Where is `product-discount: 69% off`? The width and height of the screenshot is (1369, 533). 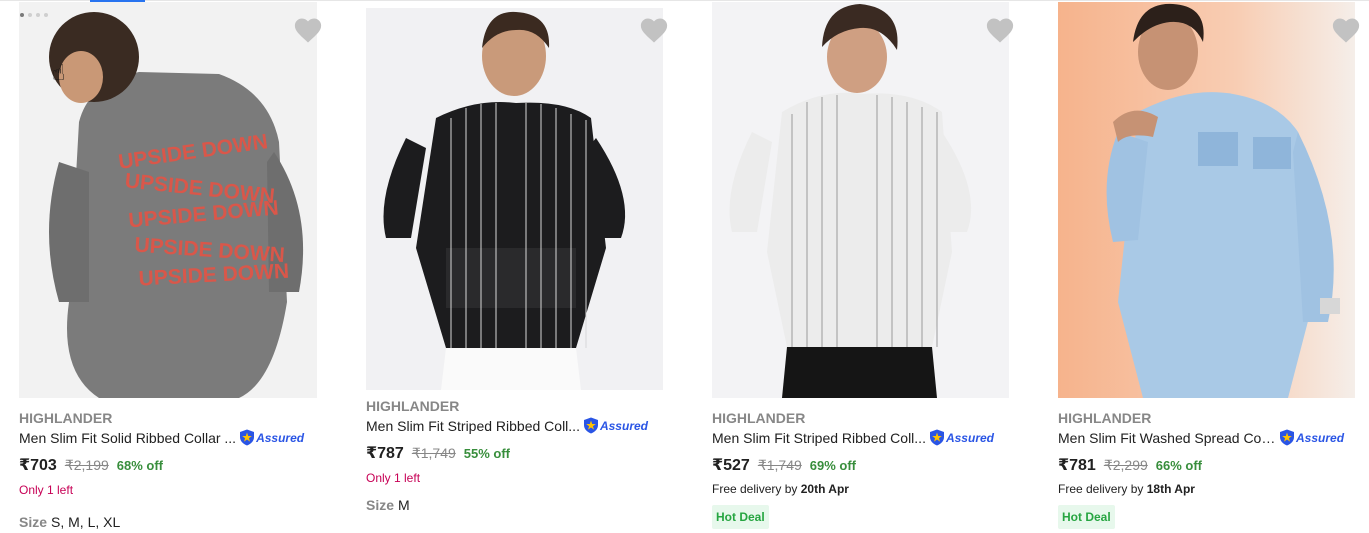 product-discount: 69% off is located at coordinates (833, 465).